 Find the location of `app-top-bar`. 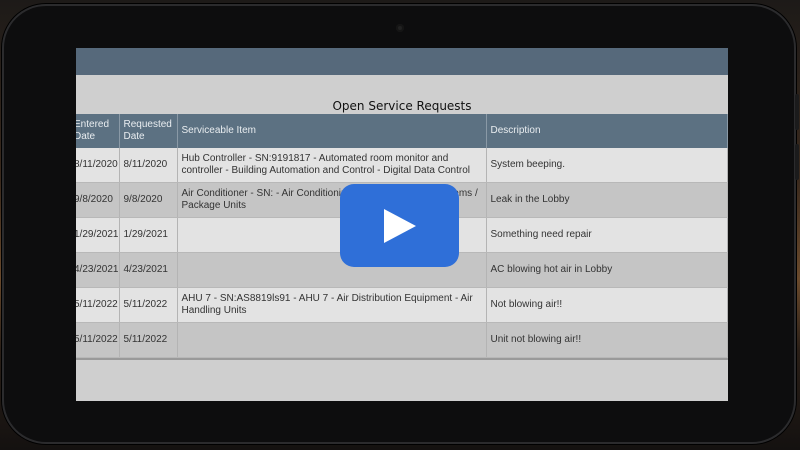

app-top-bar is located at coordinates (402, 61).